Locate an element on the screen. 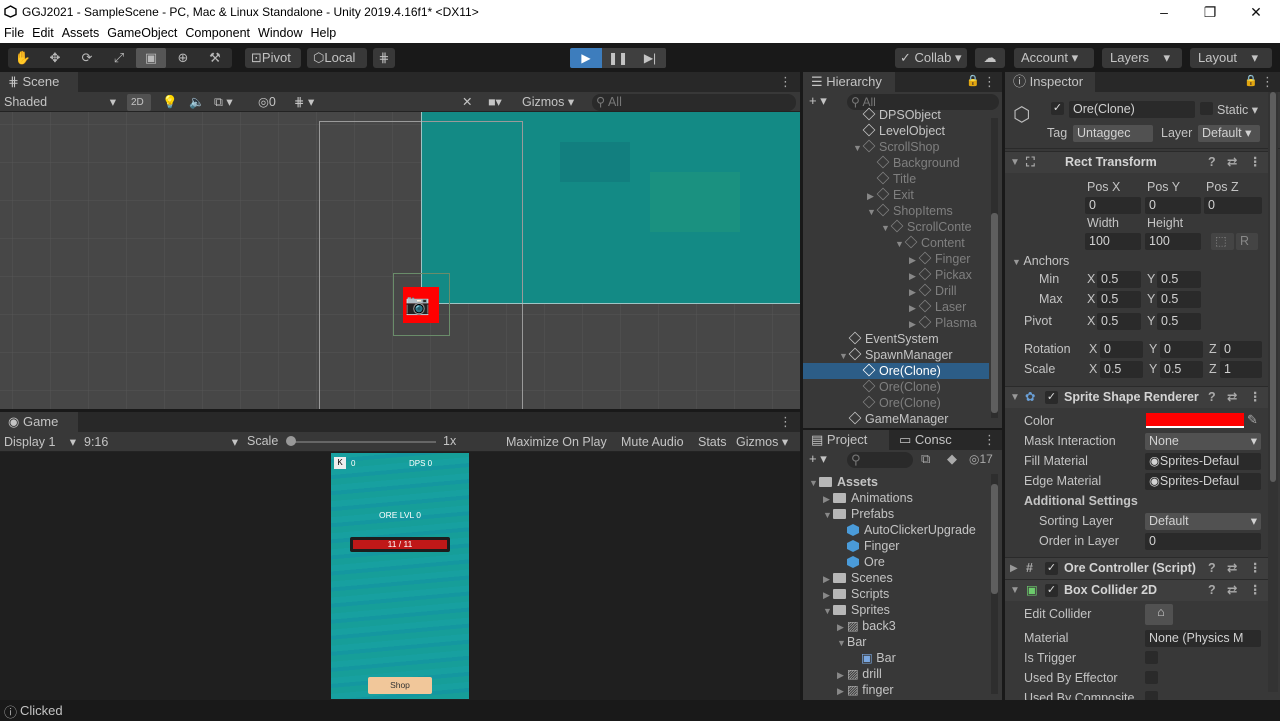  gizmos-dropdown: Gizmos ▾ is located at coordinates (552, 102).